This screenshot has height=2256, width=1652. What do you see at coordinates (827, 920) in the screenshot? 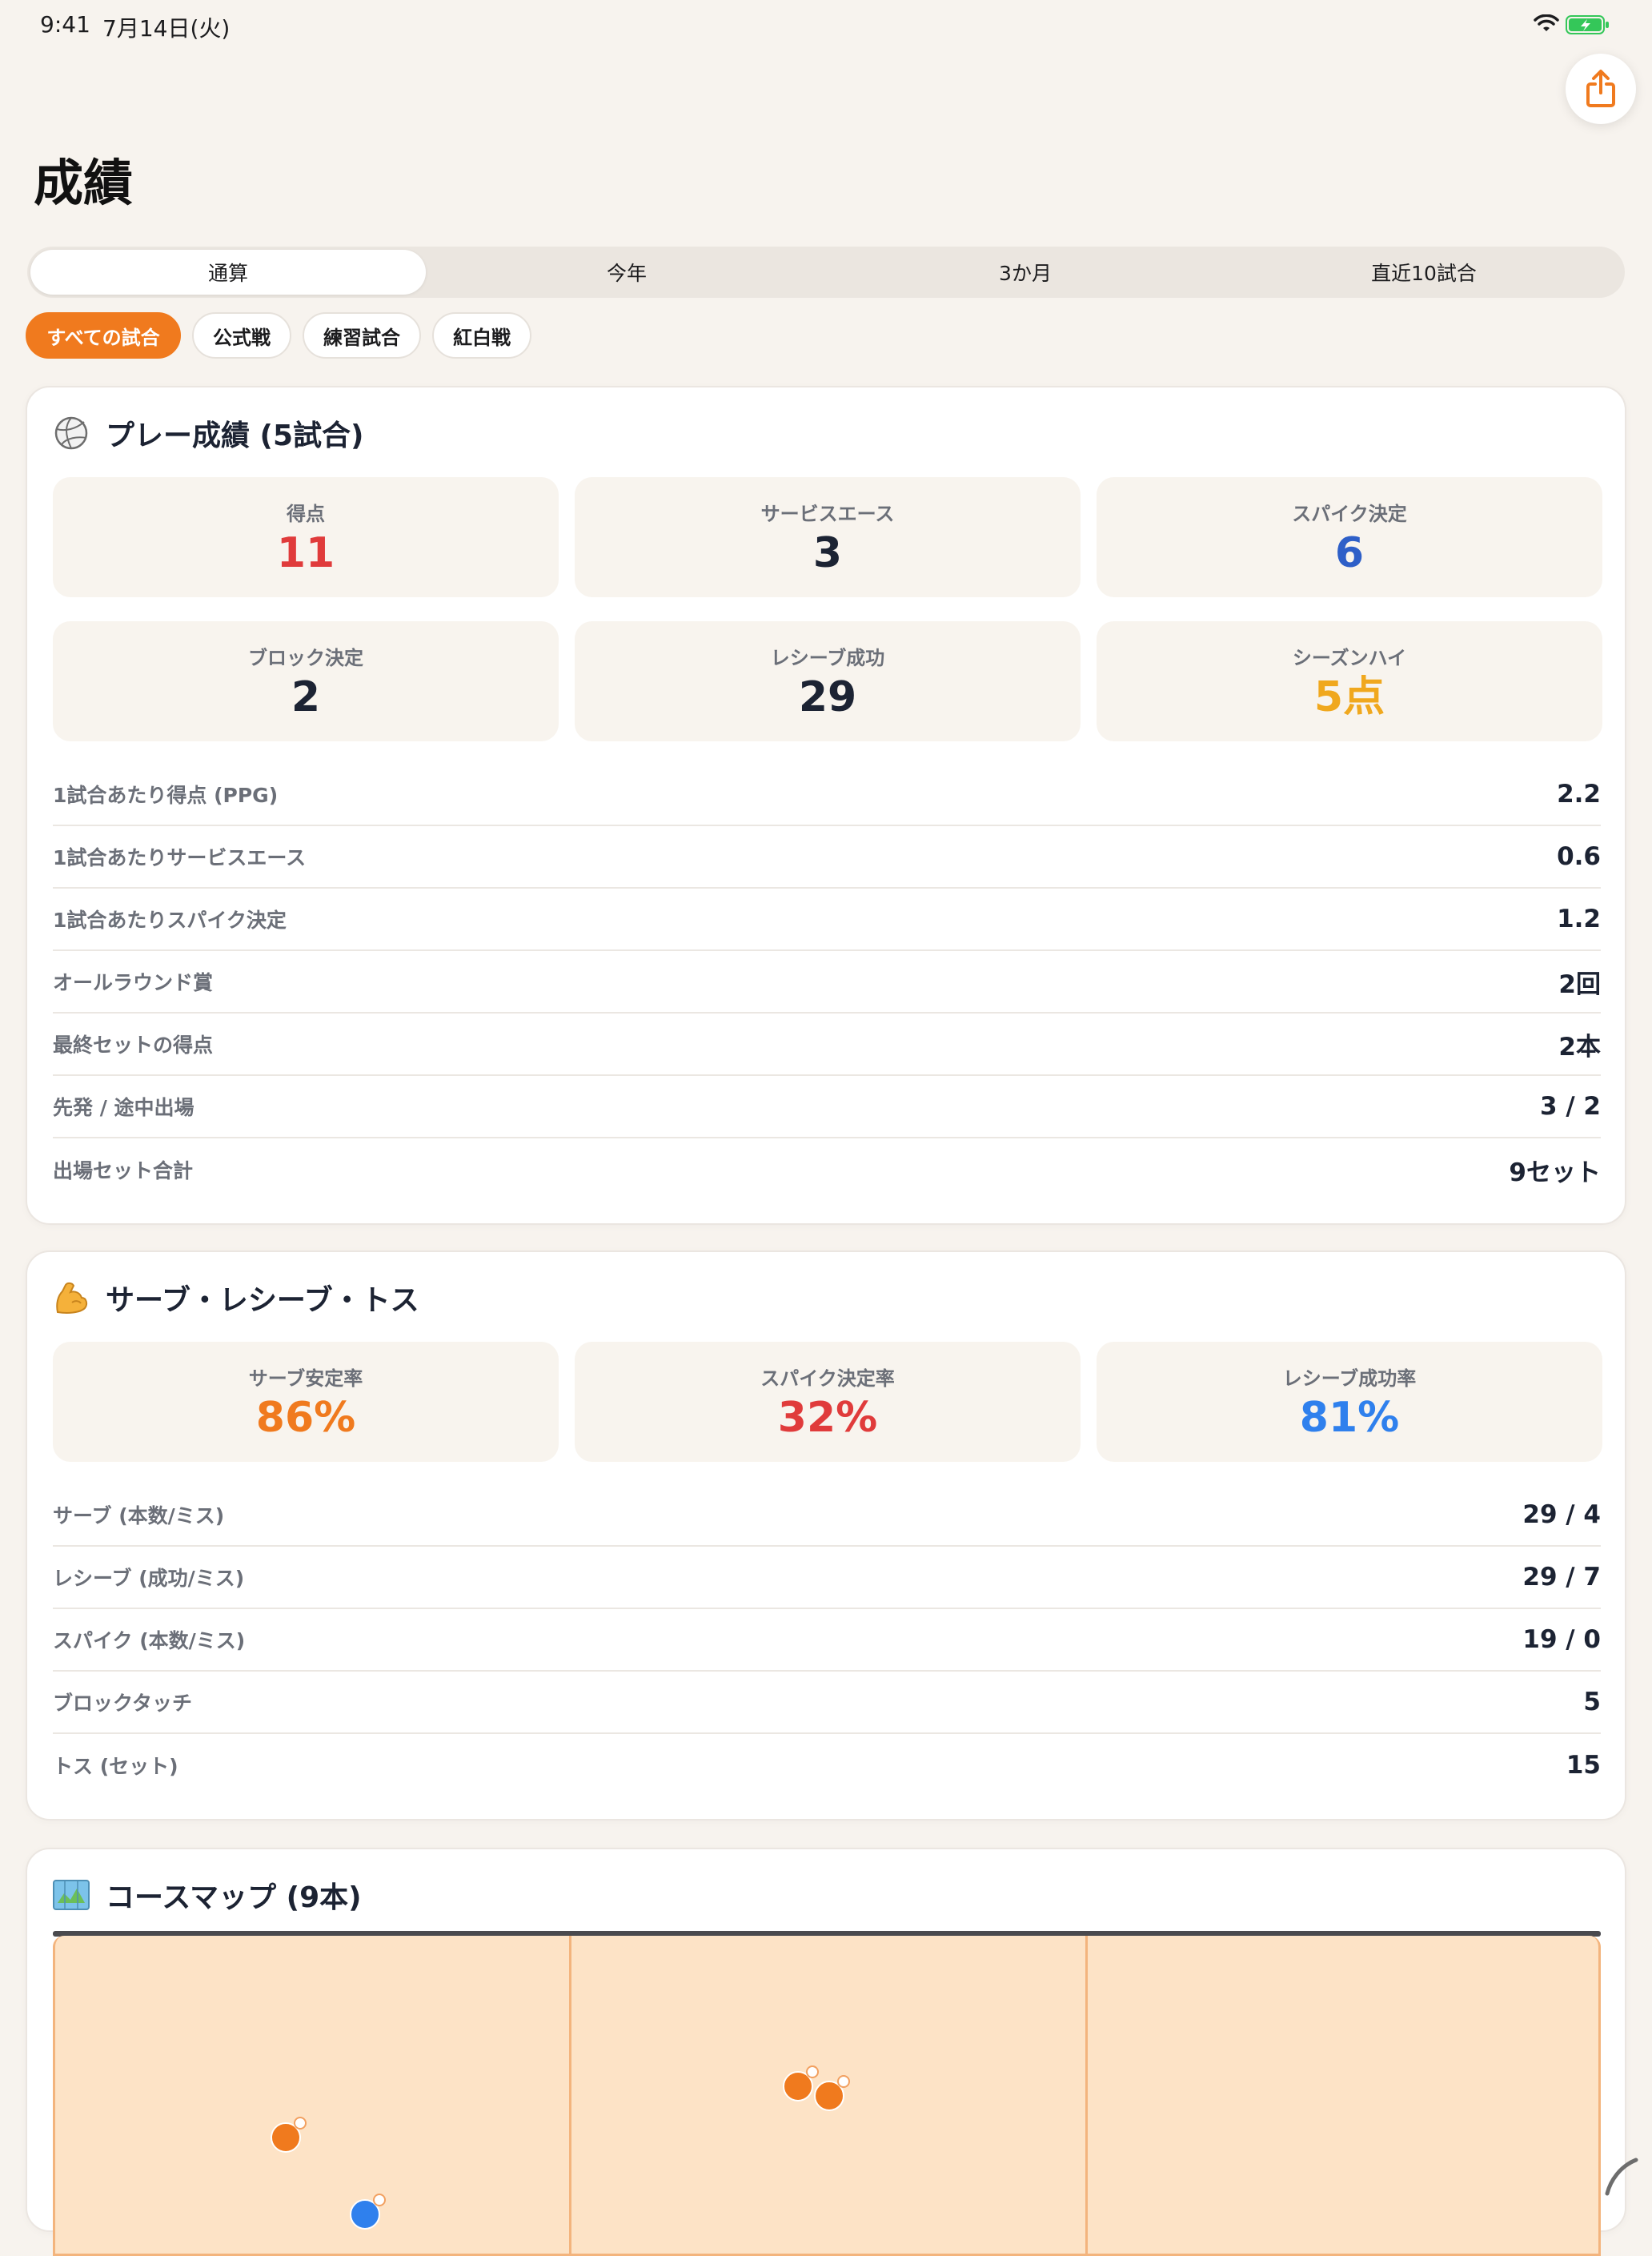
I see `stat-row-spikes-per-game: 1試合あたりスパイク決定 1.2` at bounding box center [827, 920].